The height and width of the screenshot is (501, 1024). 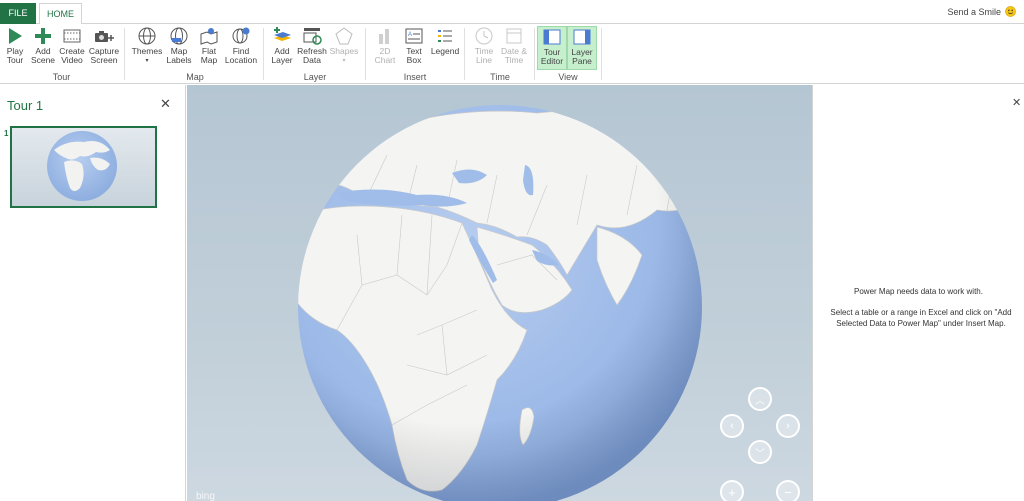 I want to click on shapes-button: Shapes ▾, so click(x=344, y=48).